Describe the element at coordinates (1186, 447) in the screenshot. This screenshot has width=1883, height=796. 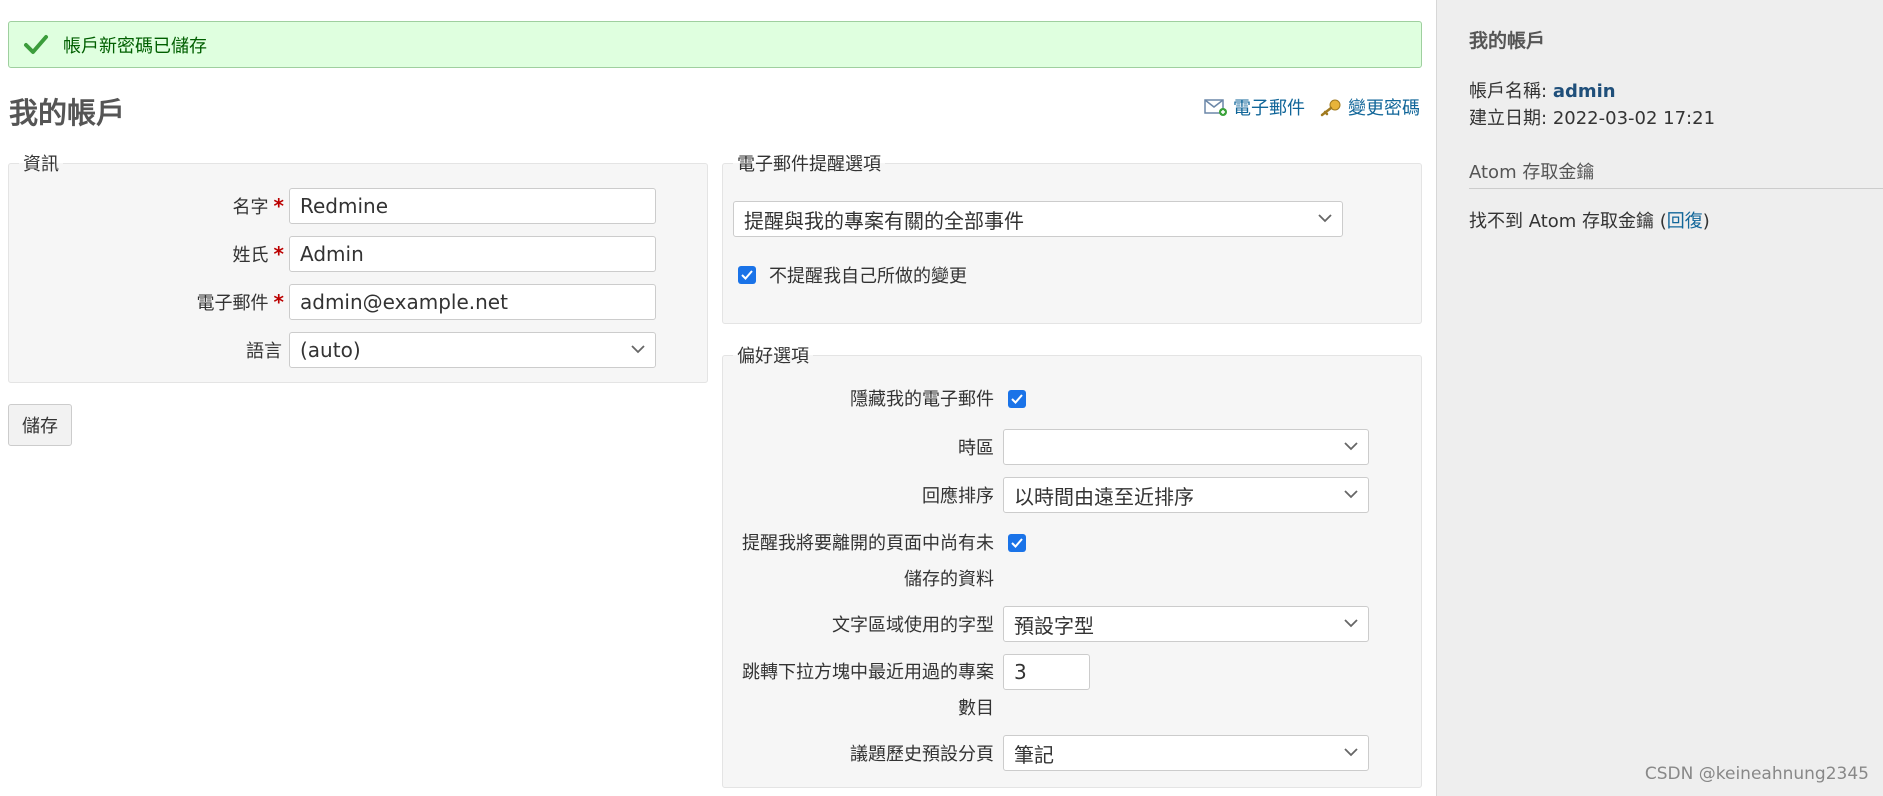
I see `timezone-select` at that location.